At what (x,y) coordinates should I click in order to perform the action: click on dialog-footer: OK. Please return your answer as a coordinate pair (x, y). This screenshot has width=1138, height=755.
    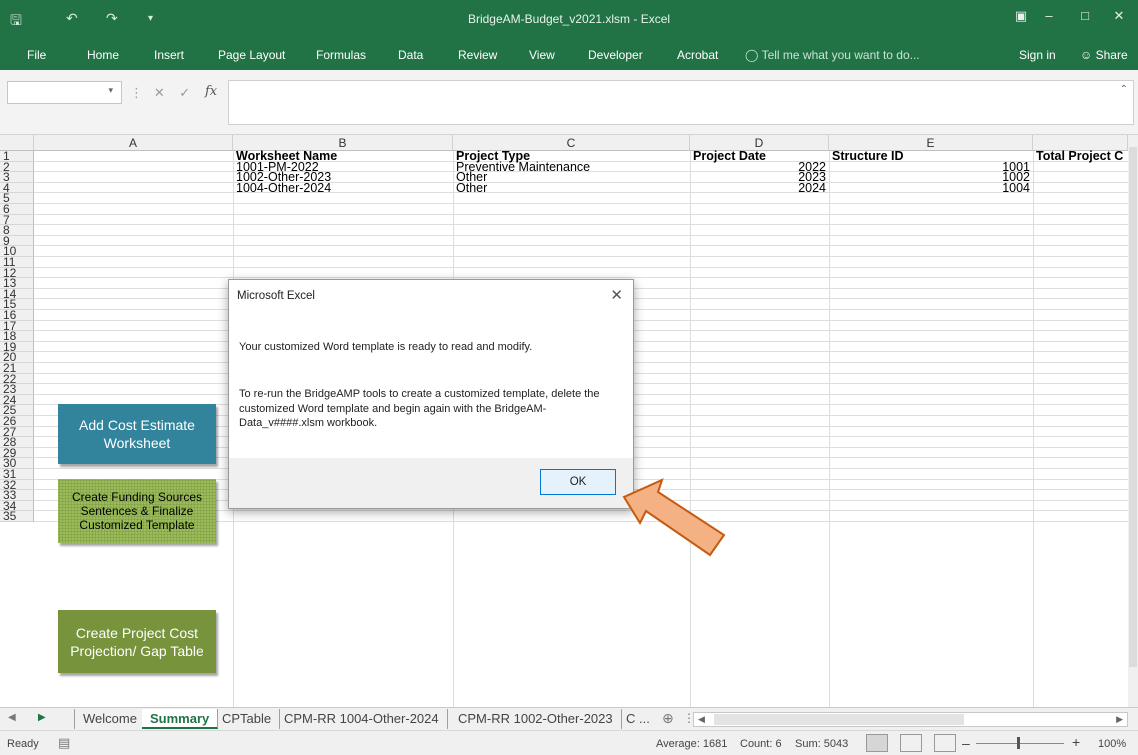
    Looking at the image, I should click on (431, 483).